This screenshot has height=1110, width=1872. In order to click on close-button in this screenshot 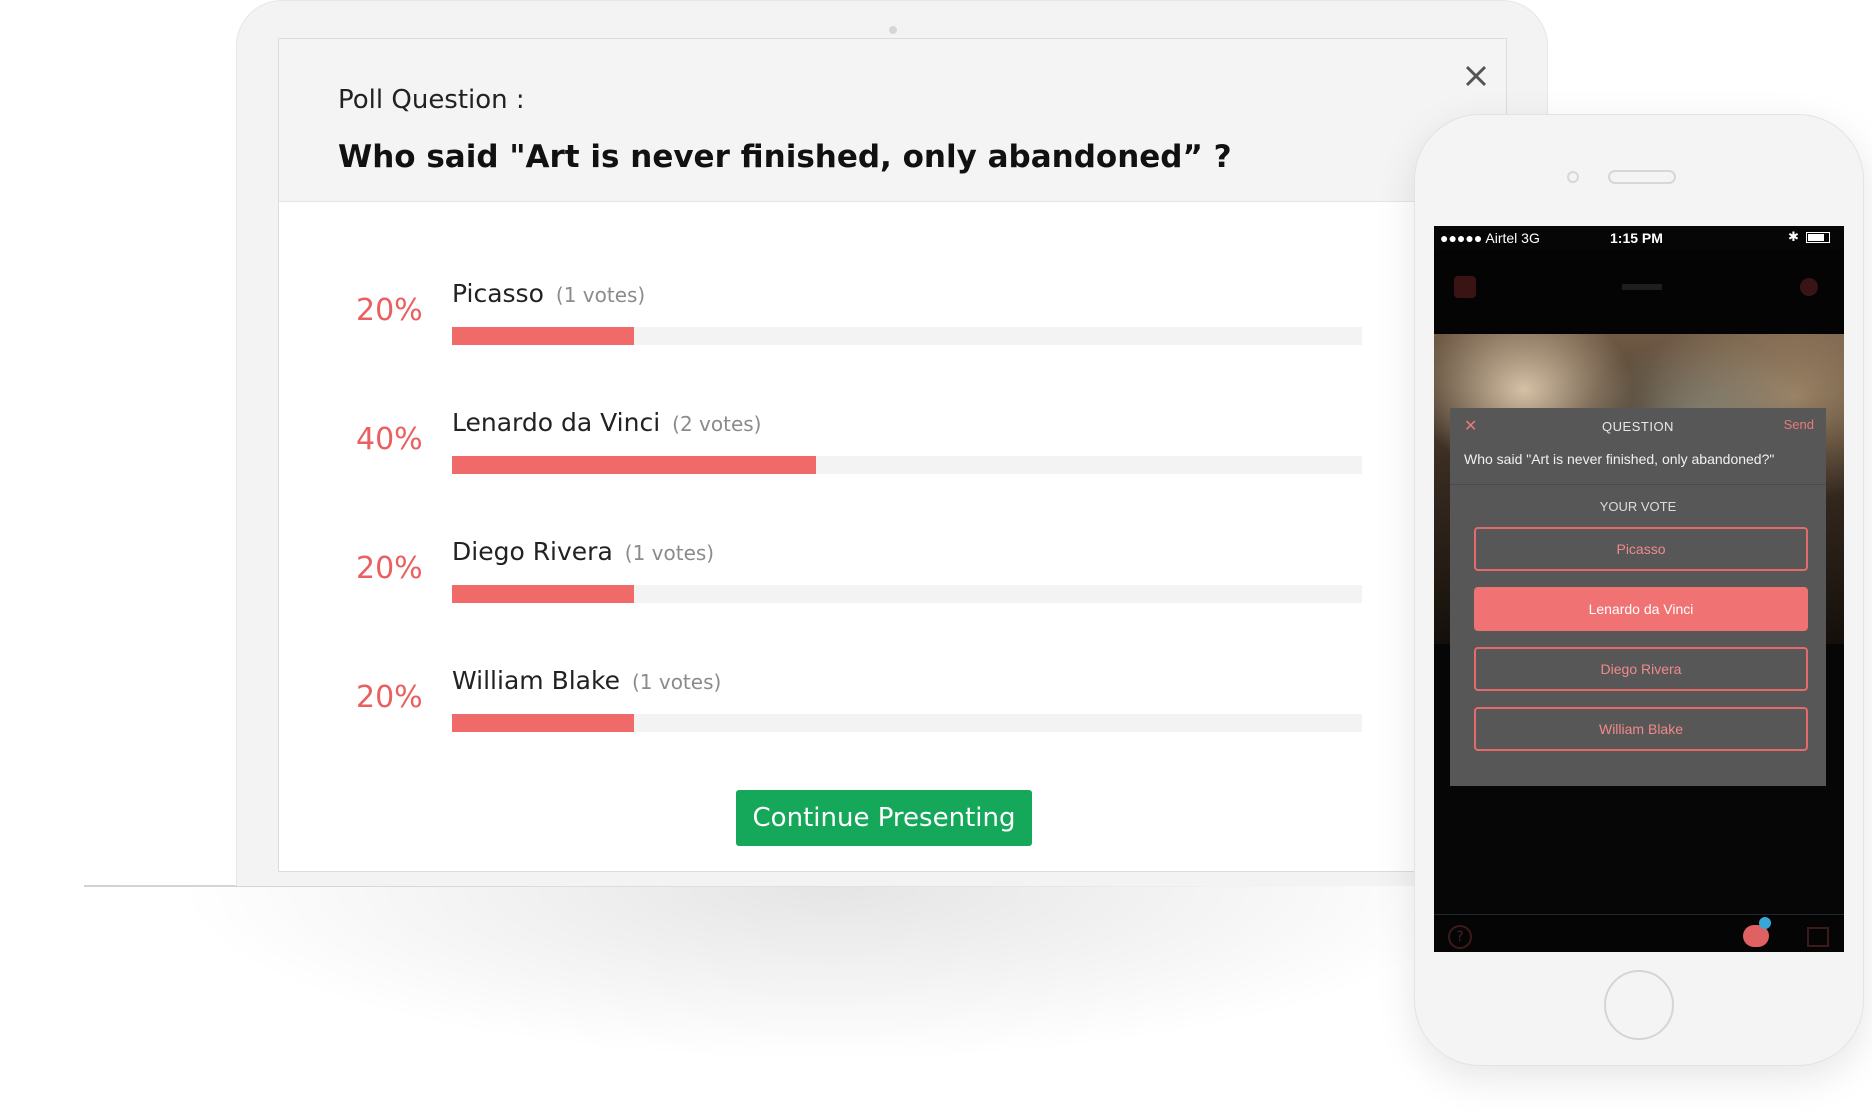, I will do `click(1476, 76)`.